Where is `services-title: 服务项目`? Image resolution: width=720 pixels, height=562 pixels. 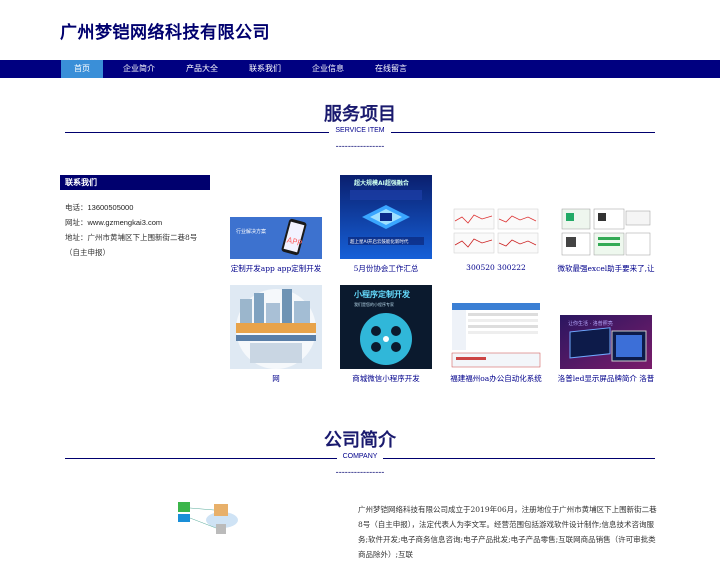
services-title: 服务项目 is located at coordinates (360, 114).